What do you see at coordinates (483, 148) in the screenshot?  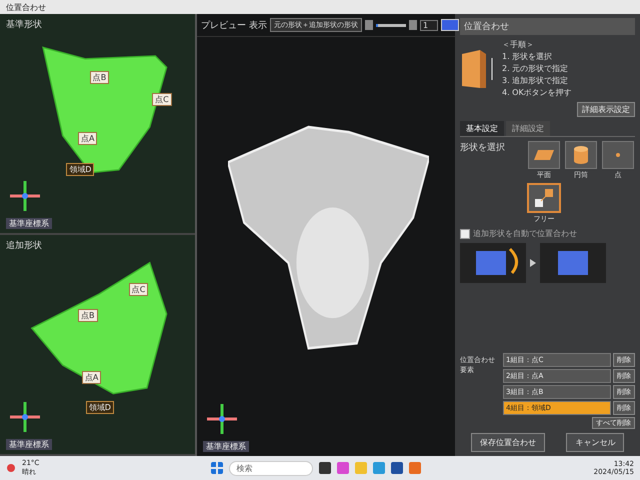 I see `shape-select-label: 形状を選択` at bounding box center [483, 148].